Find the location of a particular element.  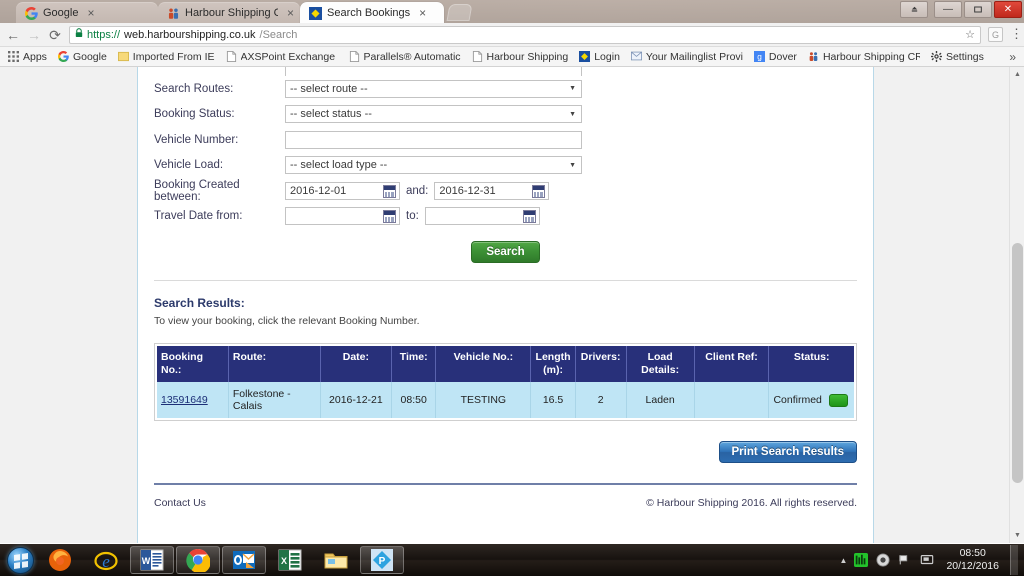

taskbar-clock: 08:50 20/12/2016 is located at coordinates (972, 560).